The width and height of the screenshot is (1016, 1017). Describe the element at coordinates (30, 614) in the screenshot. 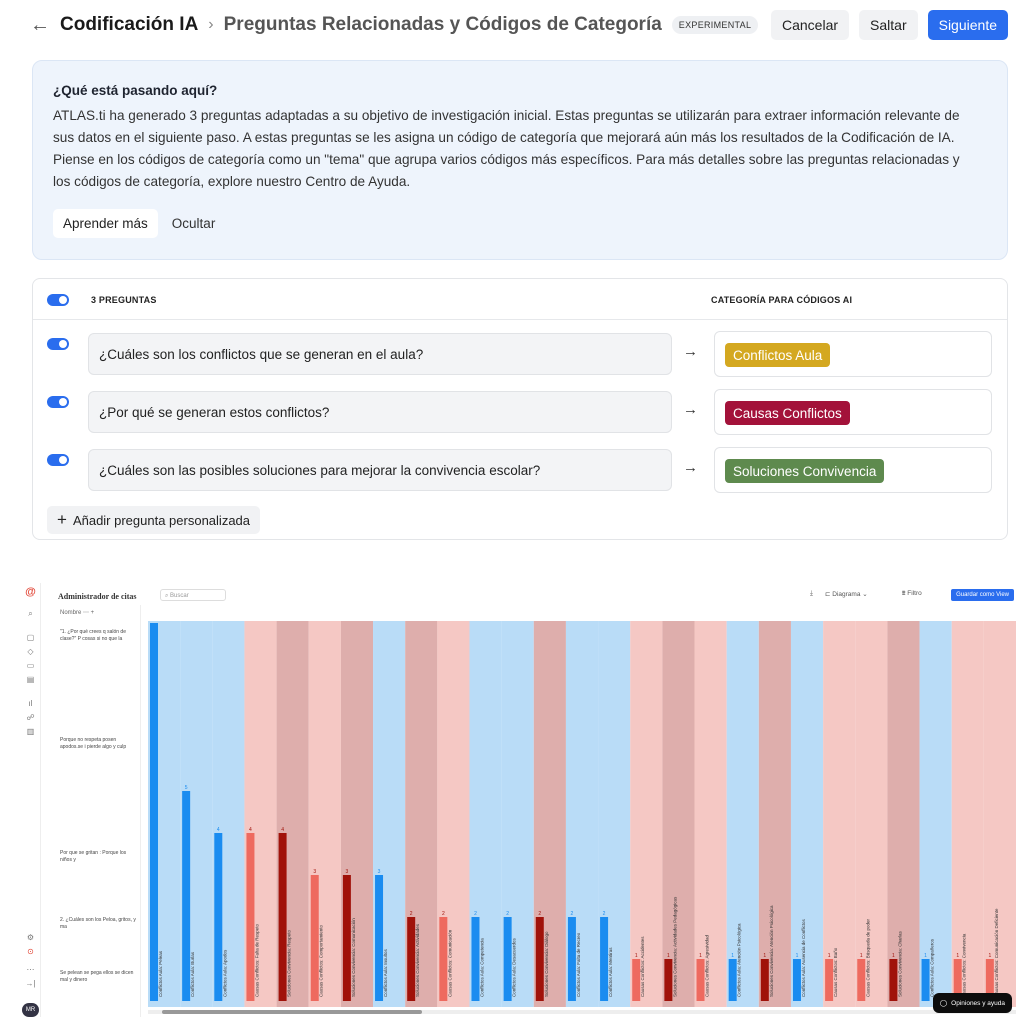

I see `search-icon: ⌕` at that location.